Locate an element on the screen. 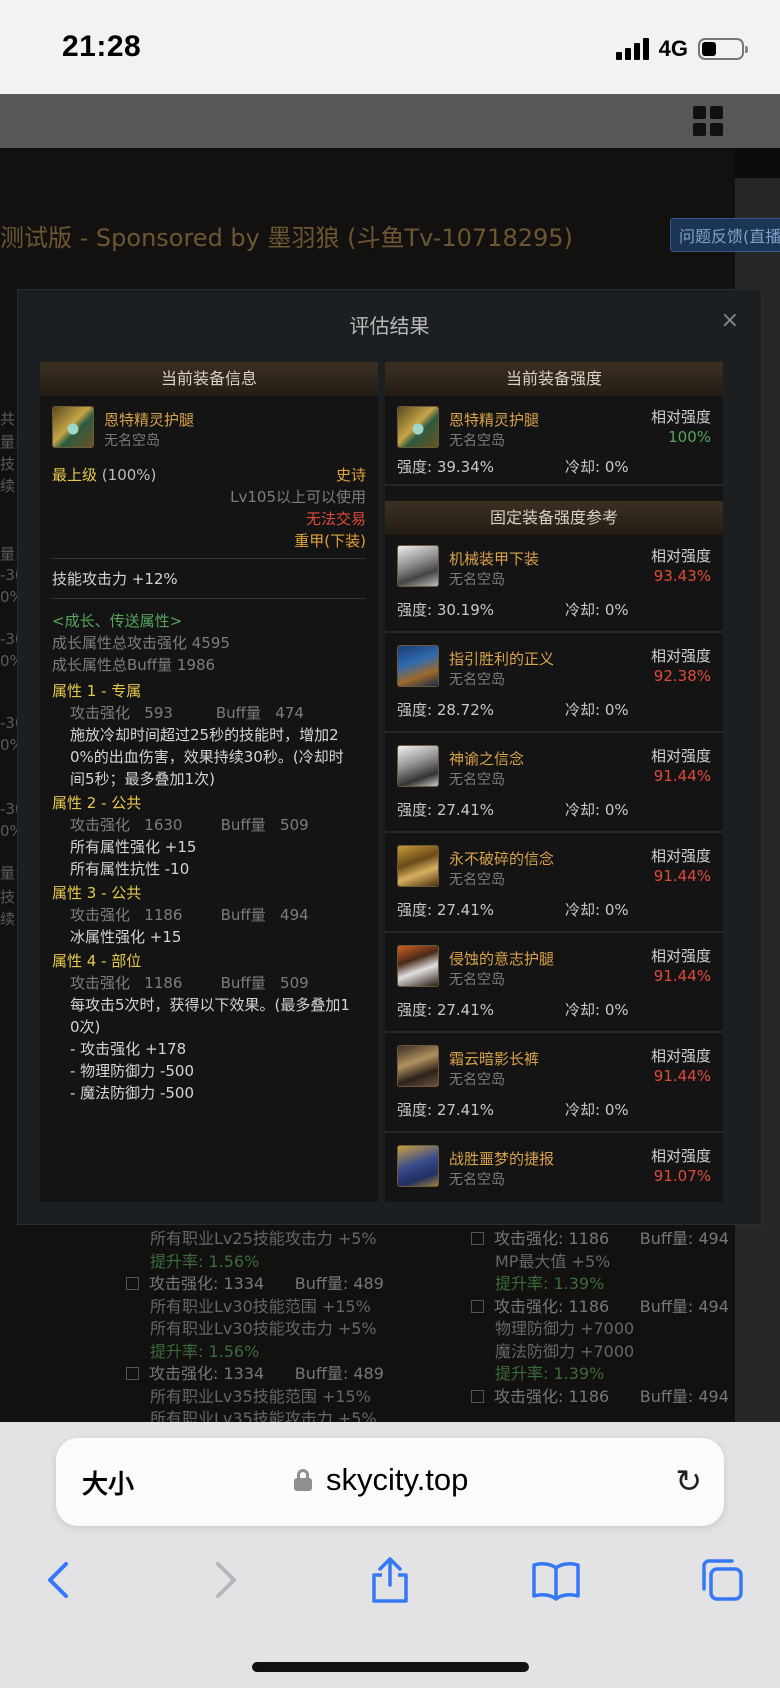 This screenshot has height=1688, width=780. item-grade-row: 最上级 (100%) is located at coordinates (104, 474).